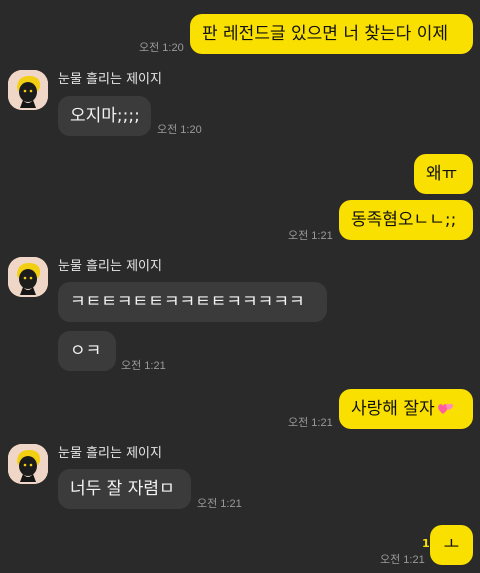  What do you see at coordinates (451, 545) in the screenshot?
I see `outgoing-message: ㅗ` at bounding box center [451, 545].